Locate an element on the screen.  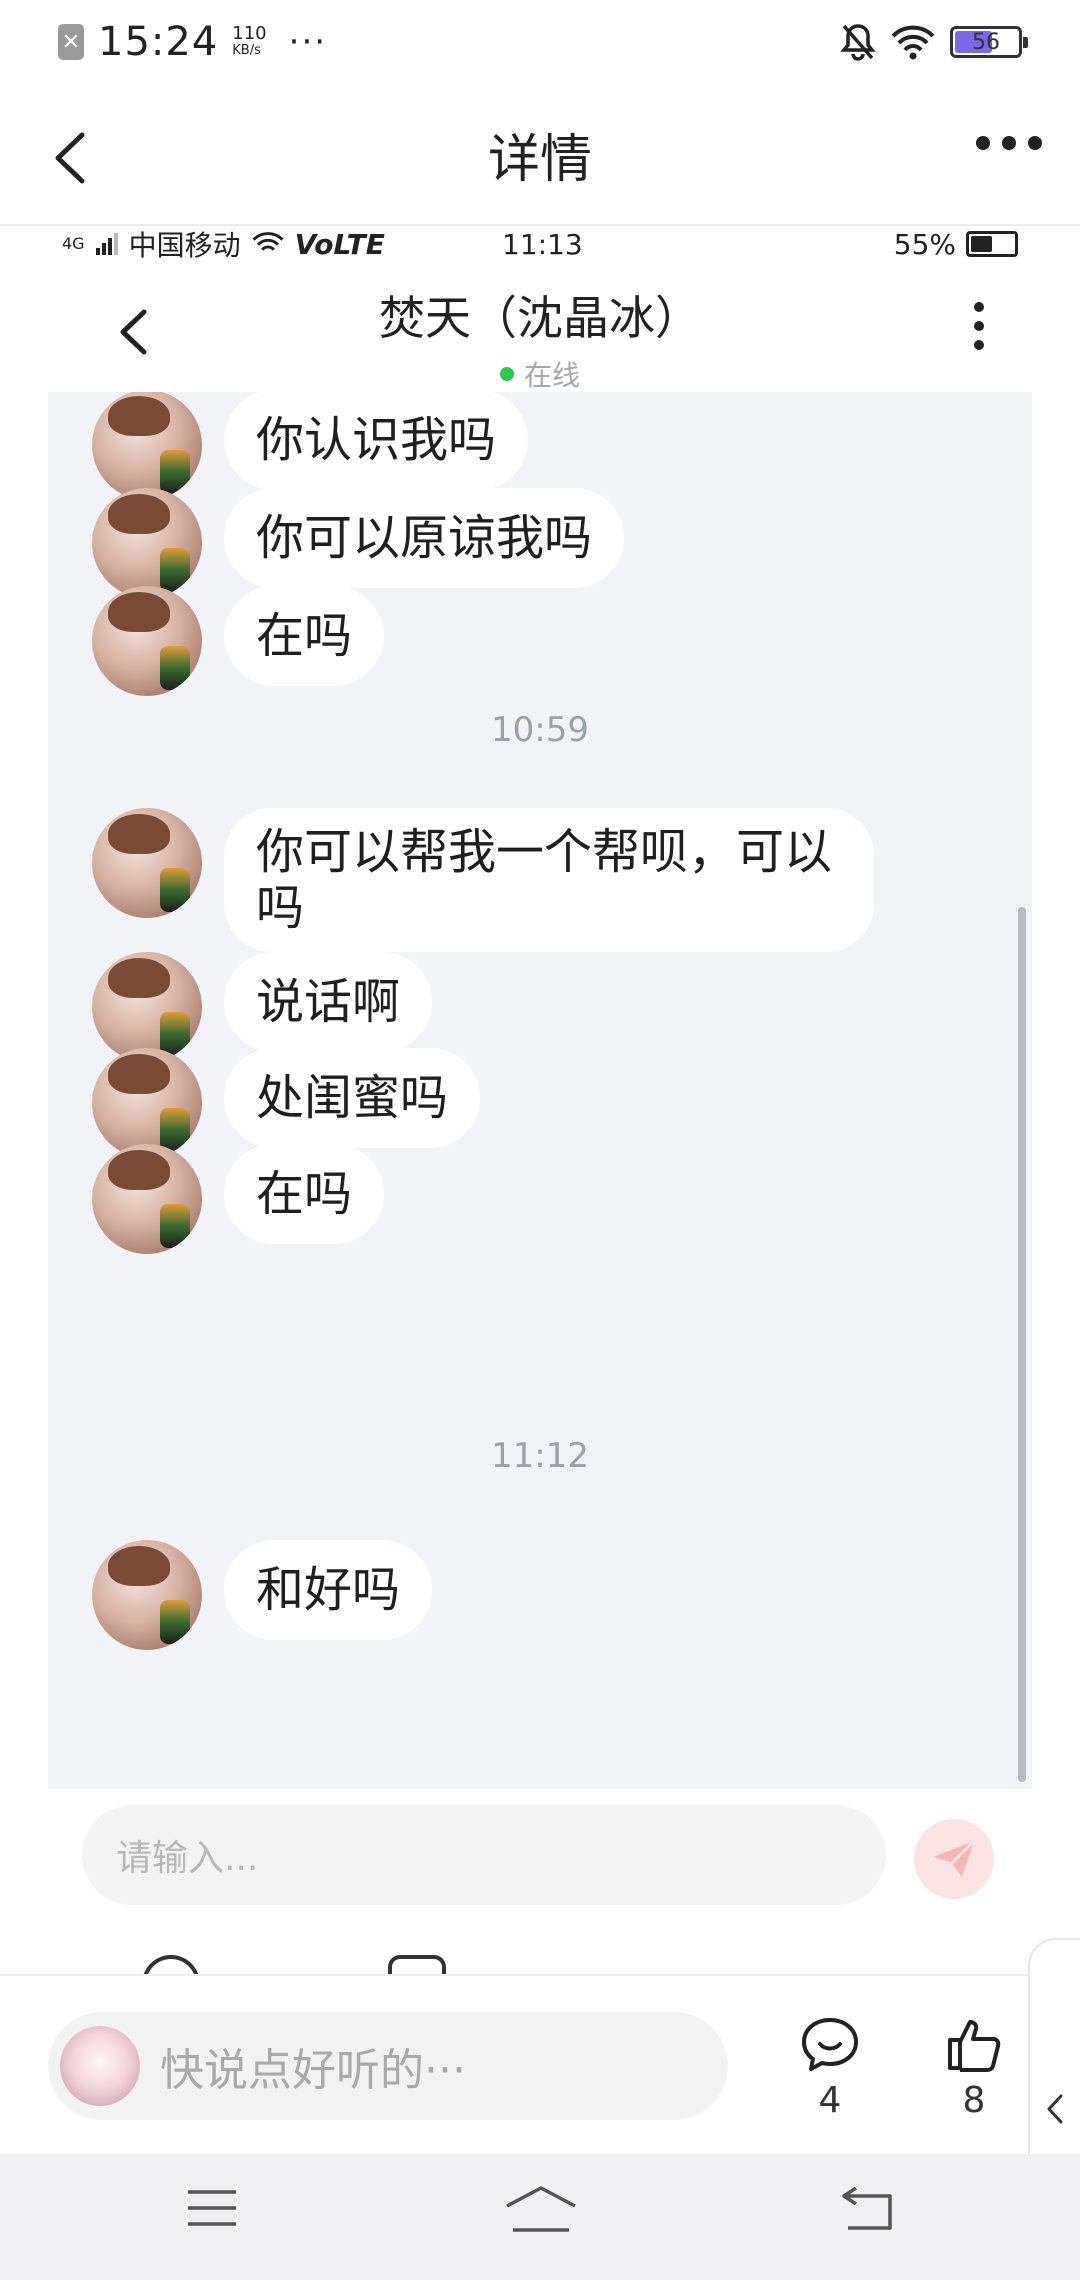
home-icon is located at coordinates (541, 2209).